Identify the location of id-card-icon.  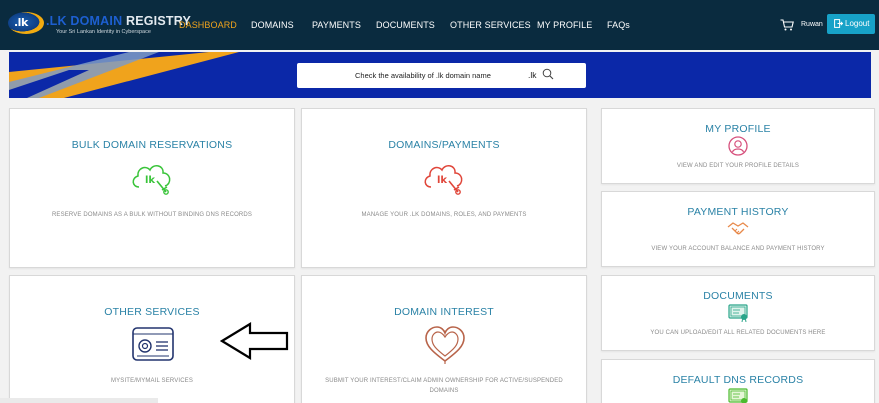
(153, 344).